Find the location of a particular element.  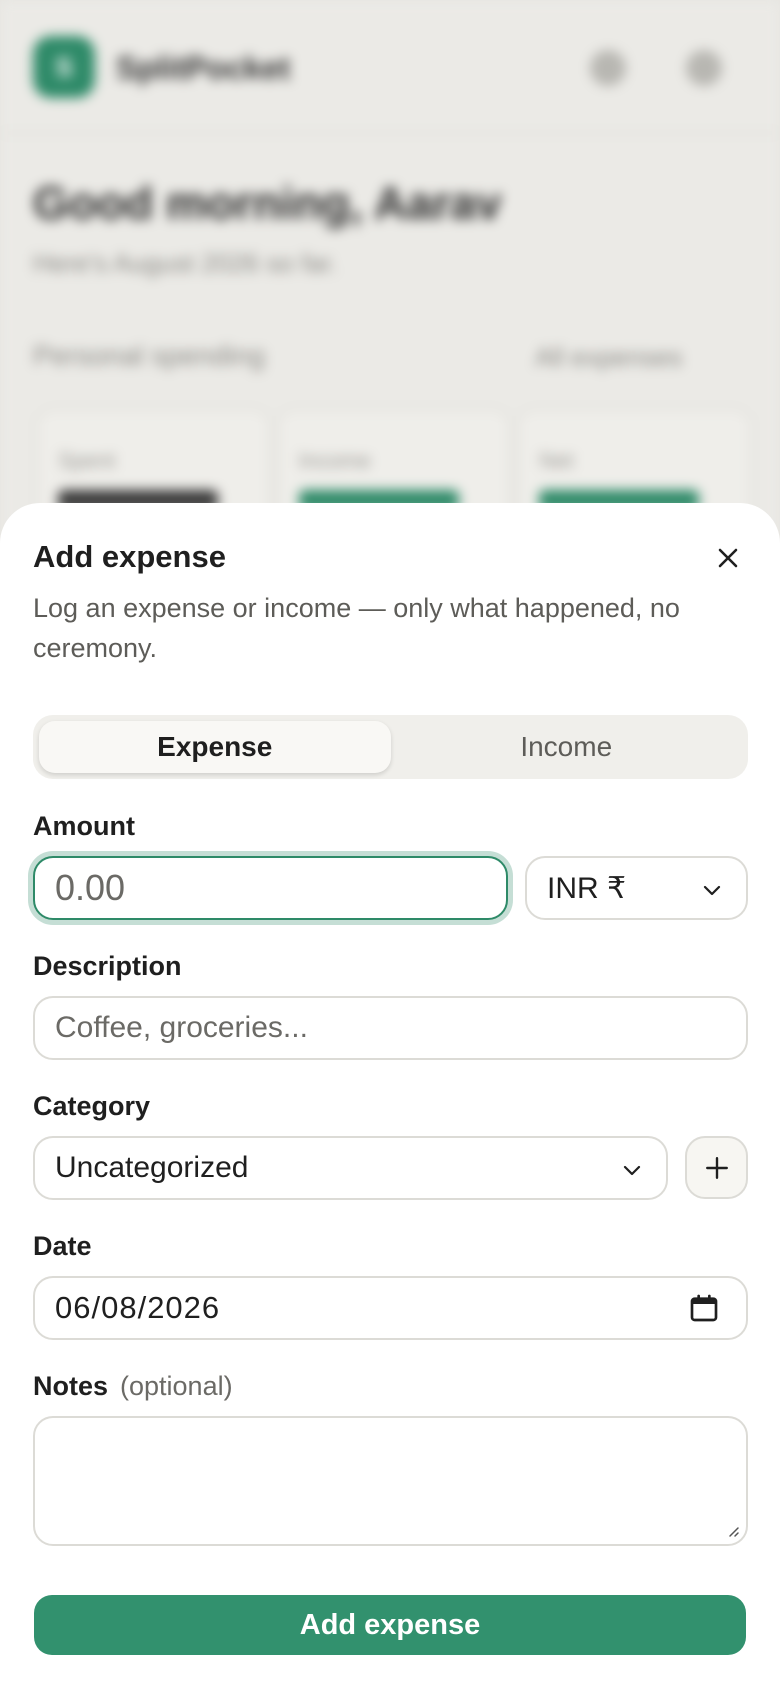

section-title: Personal spending is located at coordinates (149, 355).